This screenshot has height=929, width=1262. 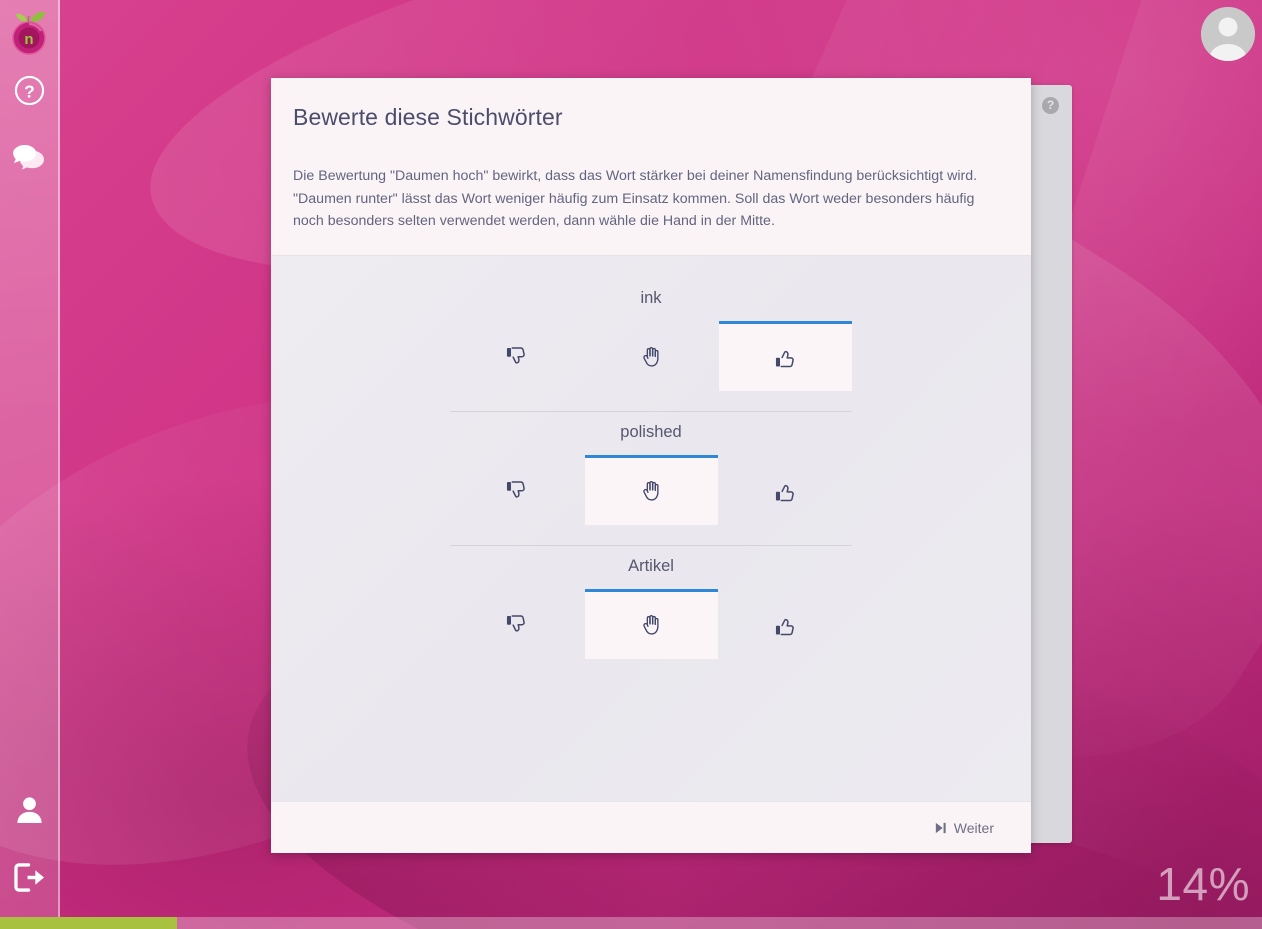 I want to click on question-mark-icon: ?, so click(x=1050, y=105).